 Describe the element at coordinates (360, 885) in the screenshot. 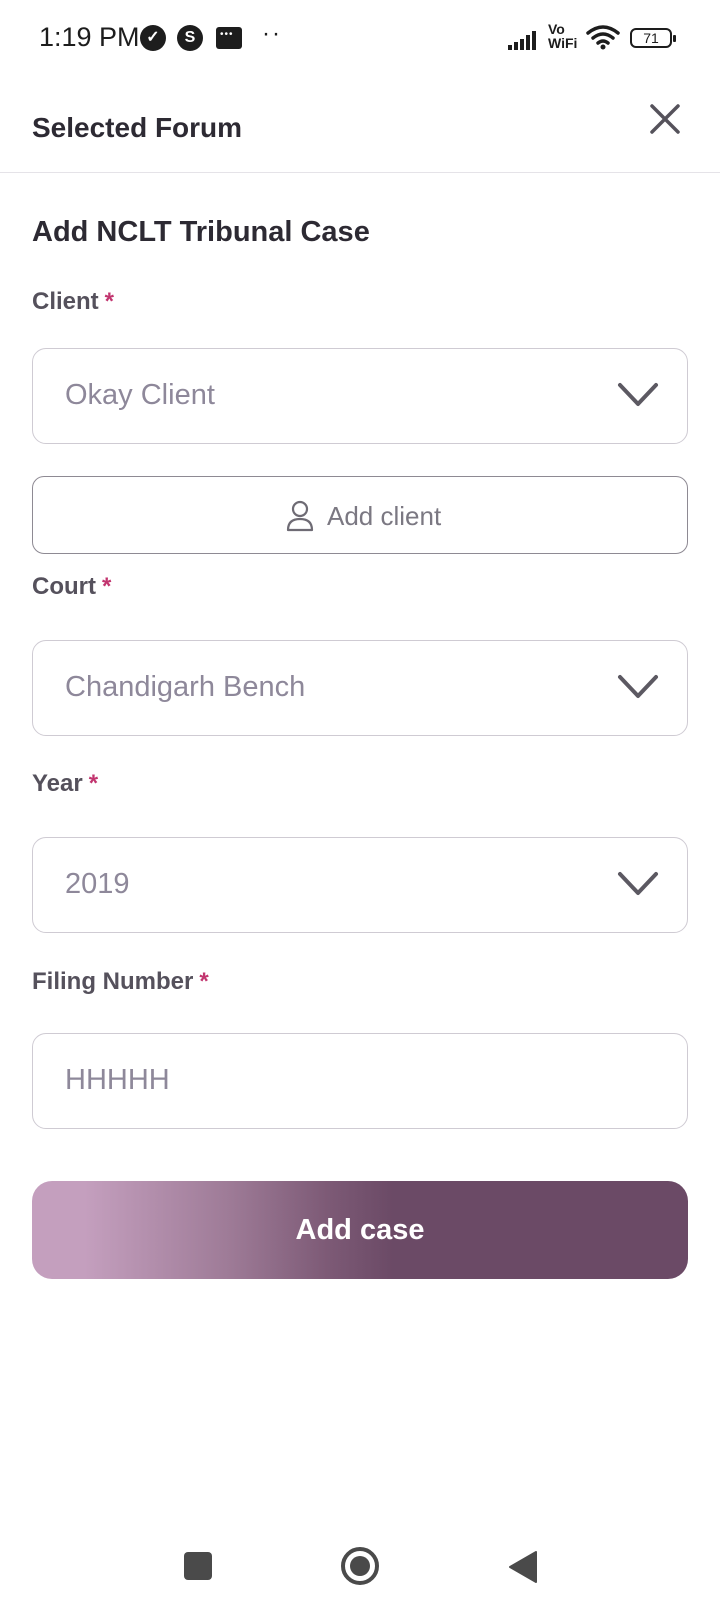

I see `year-select: 2019` at that location.